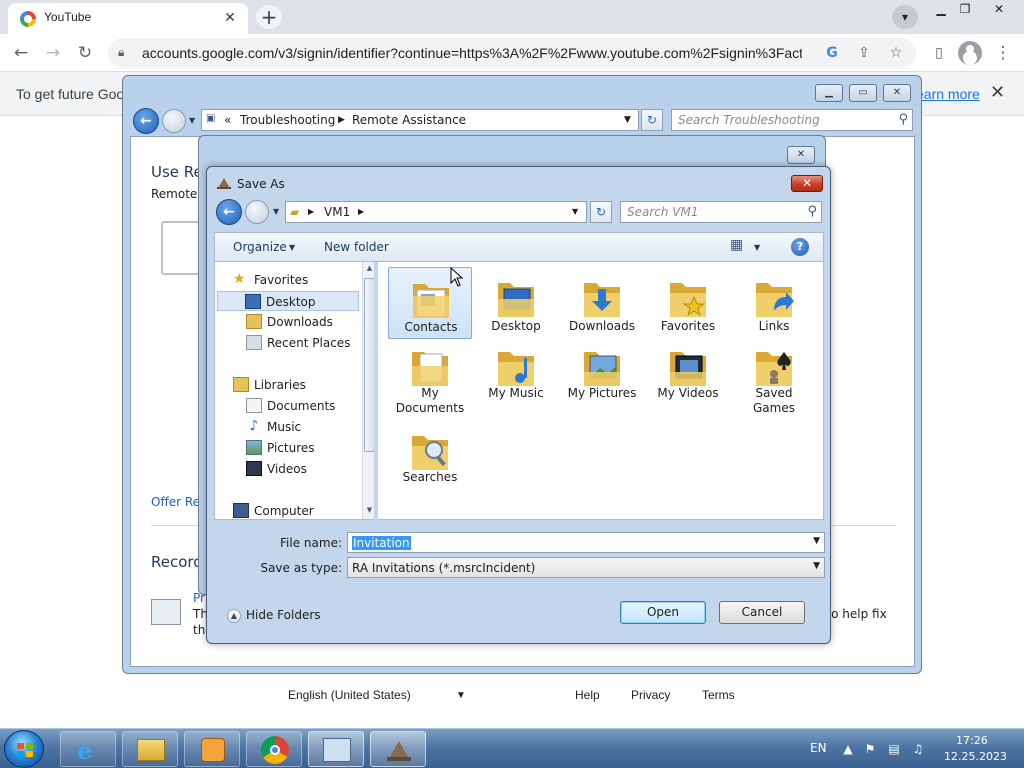  Describe the element at coordinates (85, 53) in the screenshot. I see `reload-icon: ↻` at that location.